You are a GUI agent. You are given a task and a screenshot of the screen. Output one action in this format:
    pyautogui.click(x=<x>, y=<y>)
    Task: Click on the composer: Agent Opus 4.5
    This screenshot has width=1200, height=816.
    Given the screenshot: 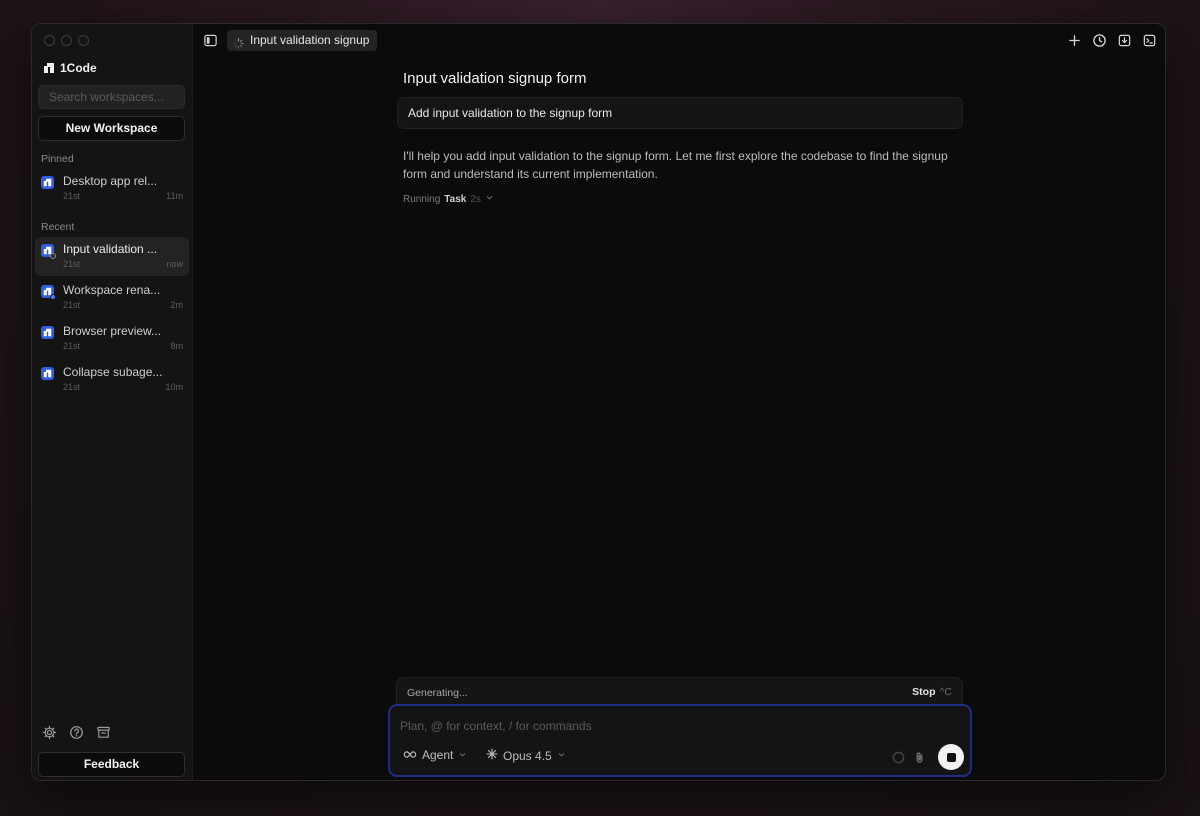 What is the action you would take?
    pyautogui.click(x=680, y=740)
    